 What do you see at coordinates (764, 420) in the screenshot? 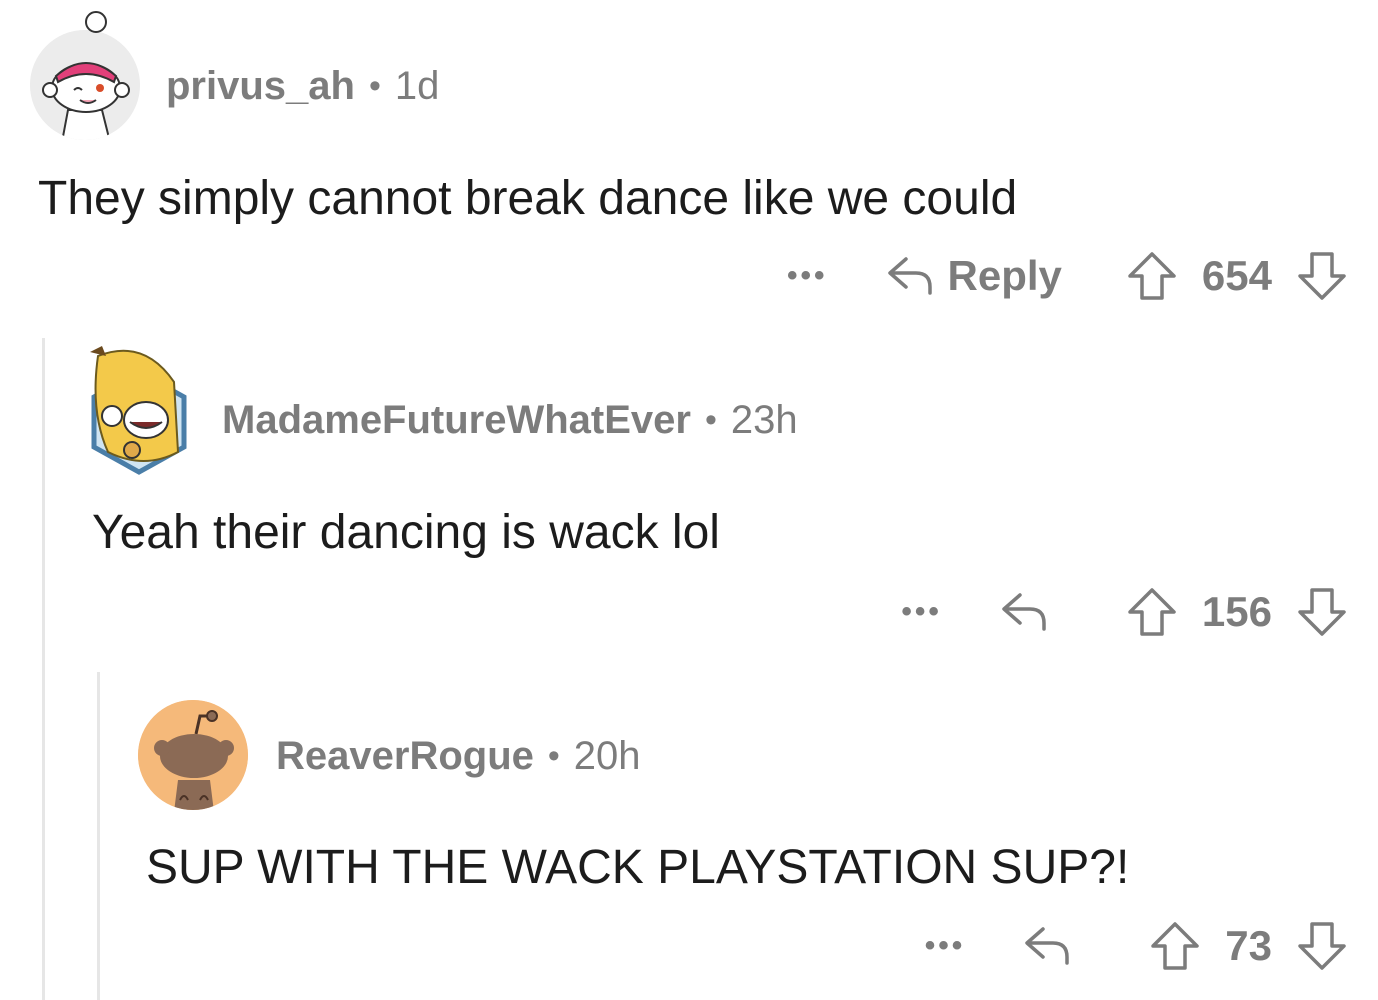
I see `comment-timestamp: 23h` at bounding box center [764, 420].